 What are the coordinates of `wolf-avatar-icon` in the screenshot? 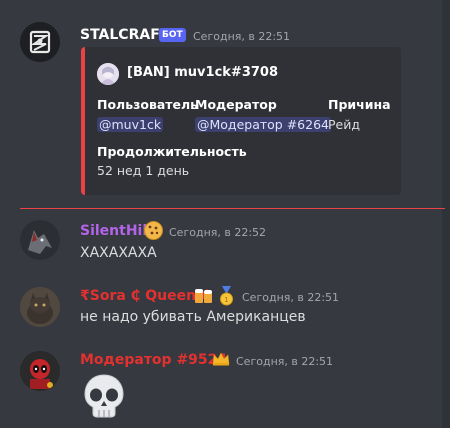 It's located at (40, 240).